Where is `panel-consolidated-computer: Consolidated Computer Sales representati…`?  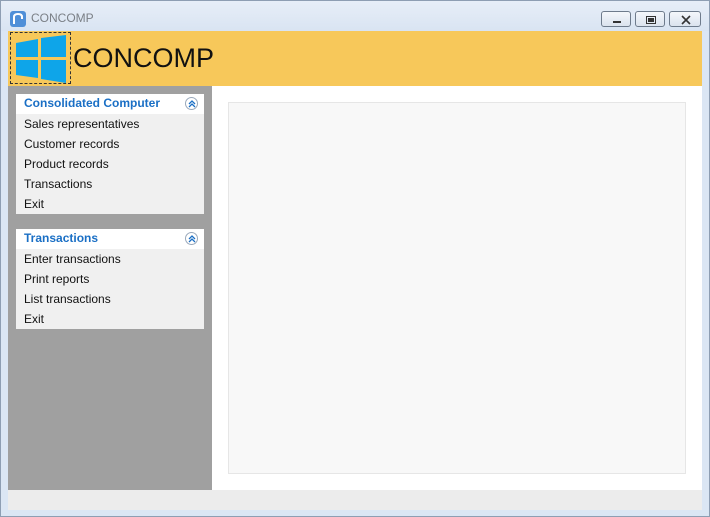 panel-consolidated-computer: Consolidated Computer Sales representati… is located at coordinates (110, 154).